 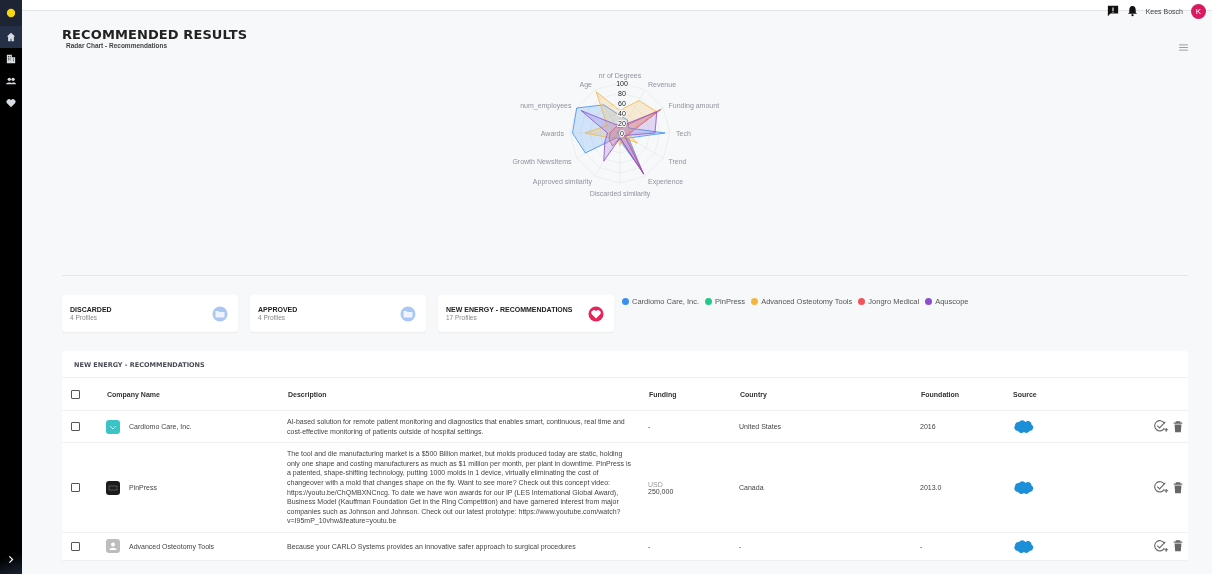 I want to click on heart-icon, so click(x=11, y=103).